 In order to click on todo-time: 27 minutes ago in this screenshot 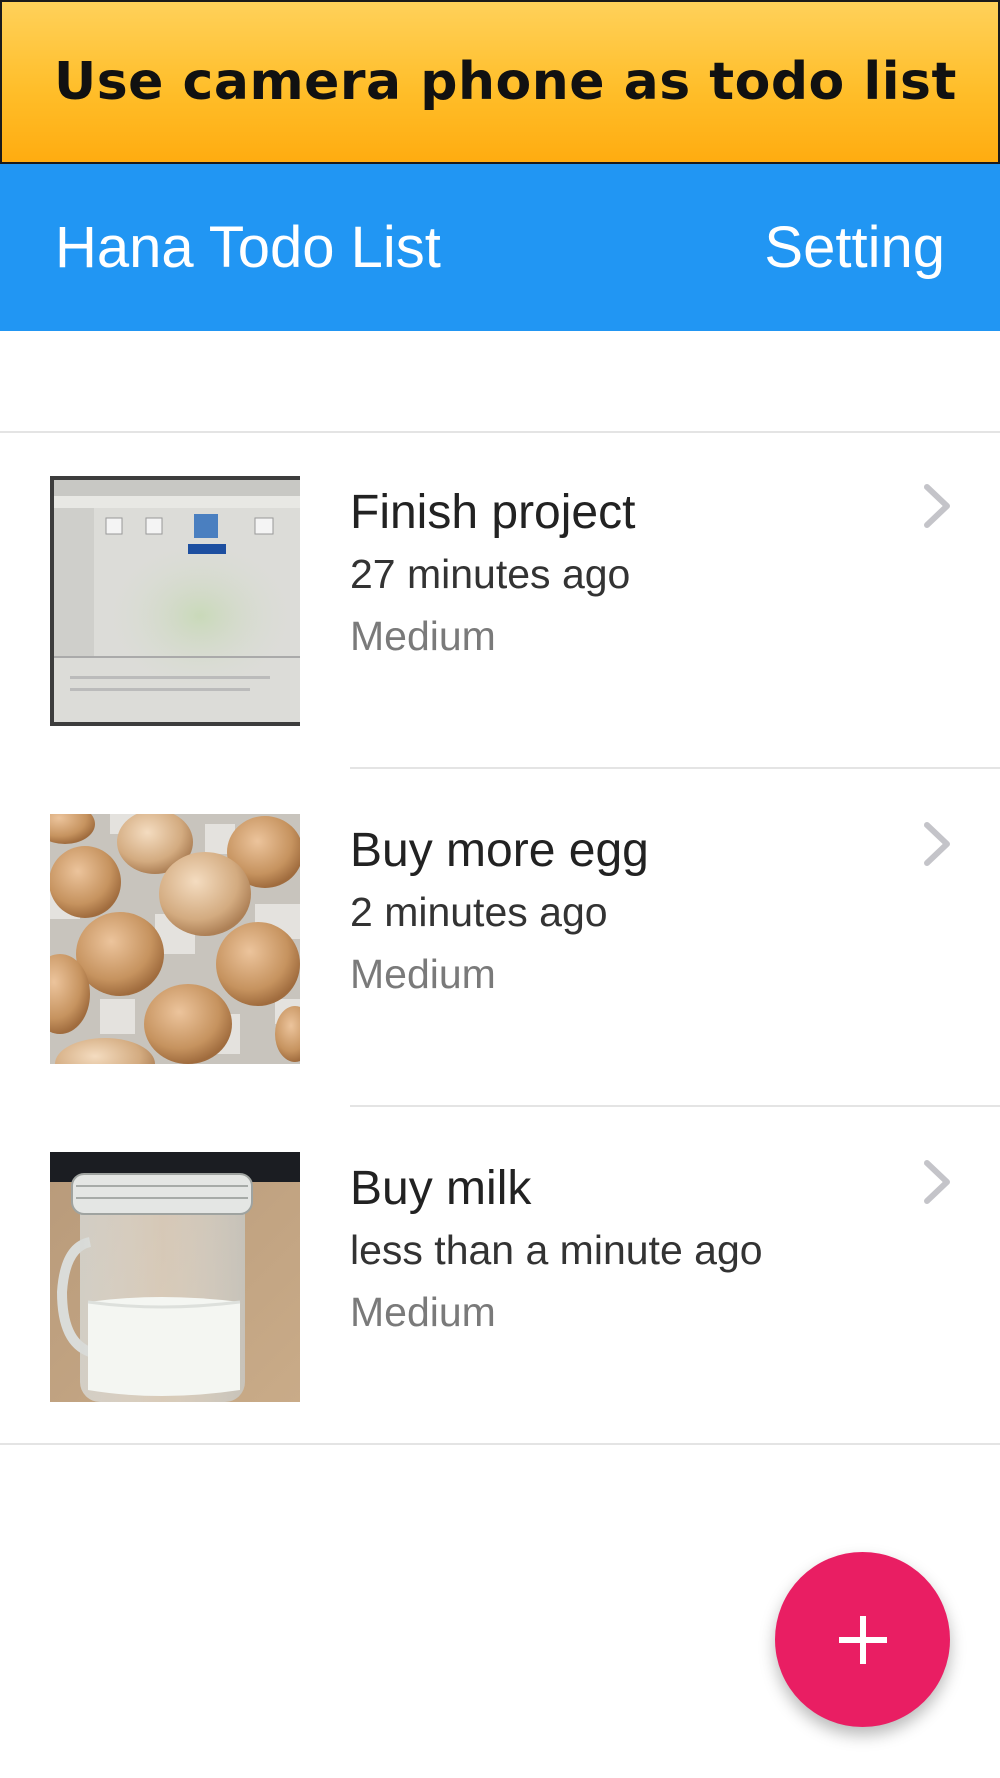, I will do `click(490, 574)`.